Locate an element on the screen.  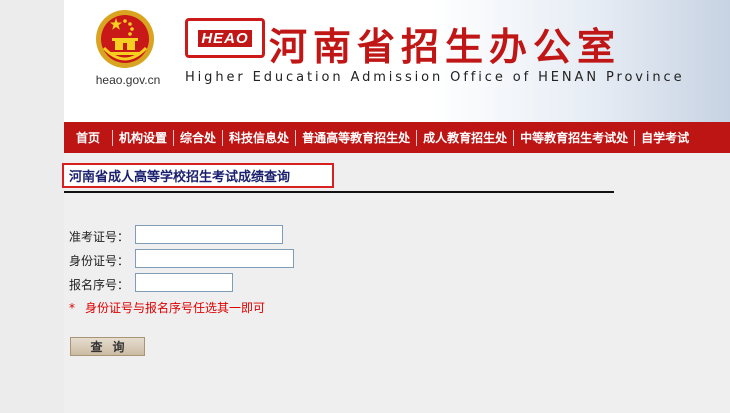
nav-item-organization: 机构设置 is located at coordinates (142, 137).